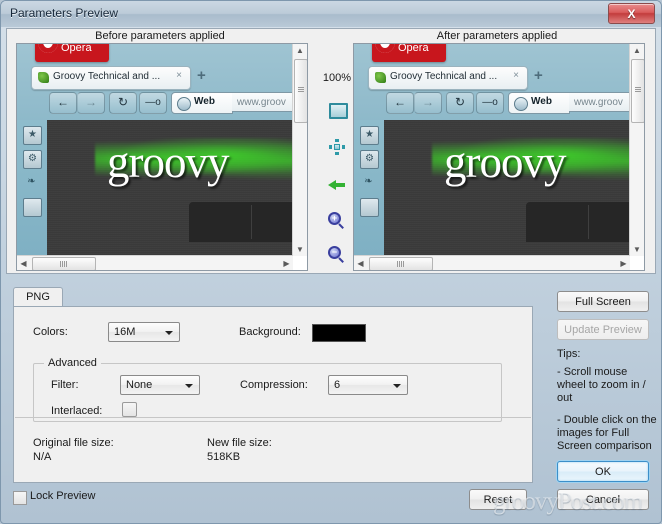 The width and height of the screenshot is (662, 524). Describe the element at coordinates (637, 91) in the screenshot. I see `after-vscroll-thumb` at that location.